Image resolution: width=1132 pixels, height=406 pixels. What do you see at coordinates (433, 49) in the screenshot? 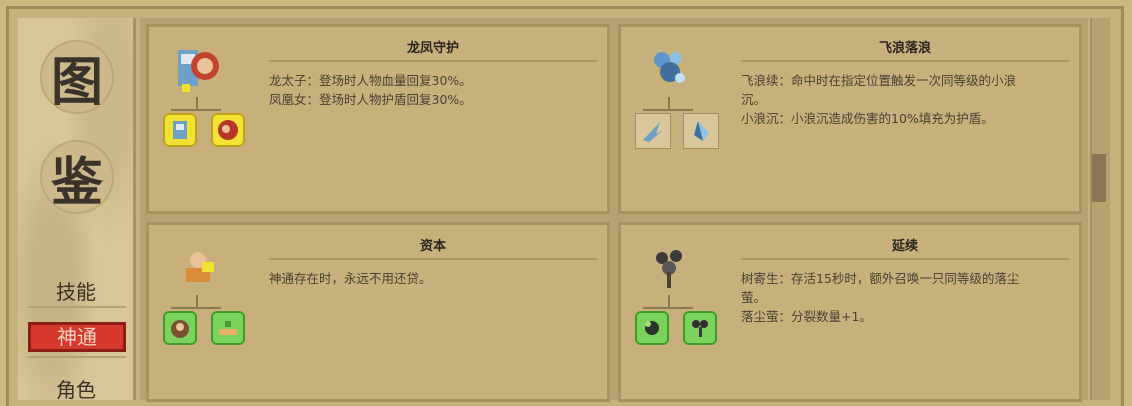
I see `card-title: 龙凤守护` at bounding box center [433, 49].